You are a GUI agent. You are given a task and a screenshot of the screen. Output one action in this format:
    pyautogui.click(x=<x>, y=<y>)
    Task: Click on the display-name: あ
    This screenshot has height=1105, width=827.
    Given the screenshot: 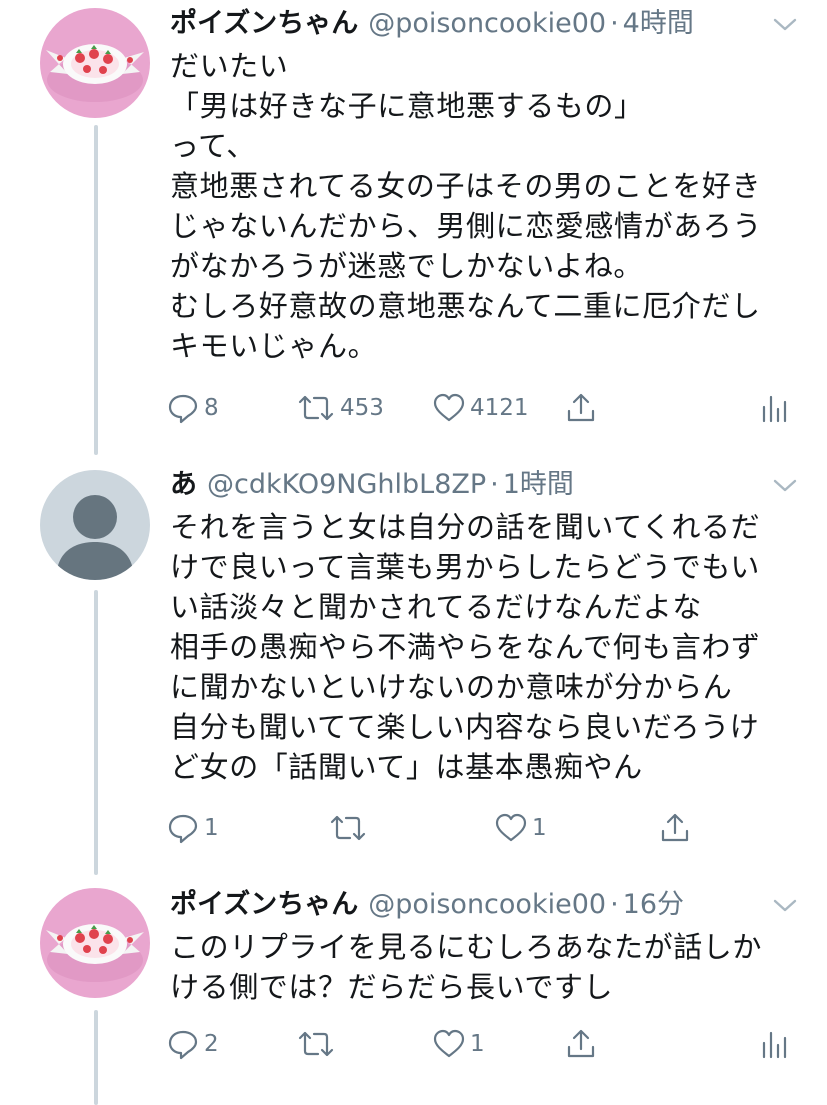 What is the action you would take?
    pyautogui.click(x=183, y=485)
    